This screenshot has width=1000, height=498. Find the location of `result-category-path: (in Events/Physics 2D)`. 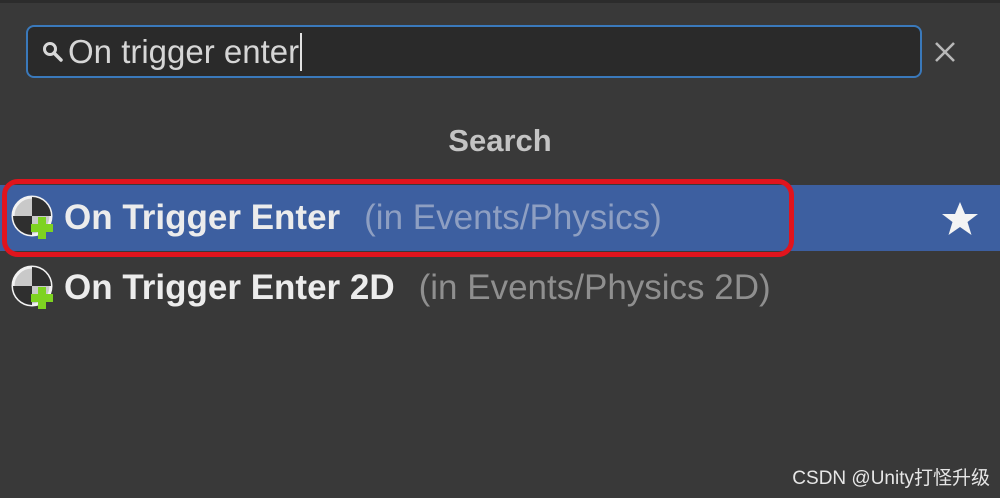

result-category-path: (in Events/Physics 2D) is located at coordinates (594, 287).